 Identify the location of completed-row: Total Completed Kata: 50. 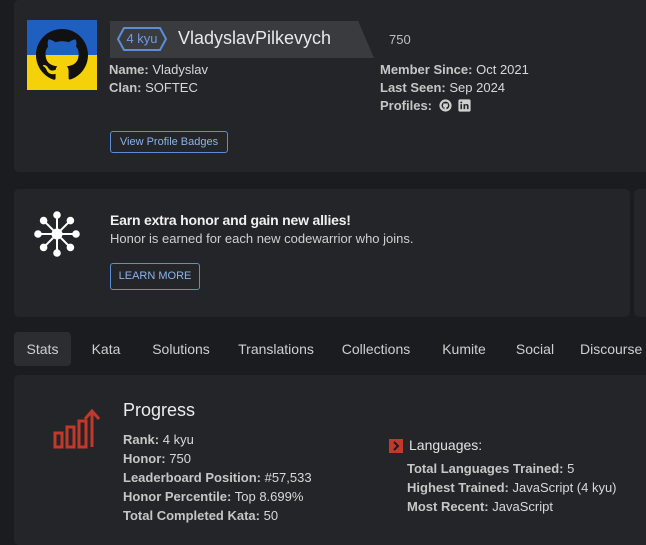
(217, 515).